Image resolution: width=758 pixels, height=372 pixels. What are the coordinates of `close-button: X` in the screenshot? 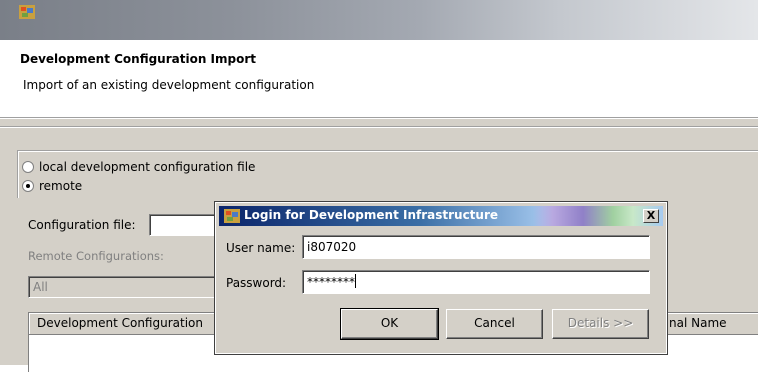 It's located at (651, 216).